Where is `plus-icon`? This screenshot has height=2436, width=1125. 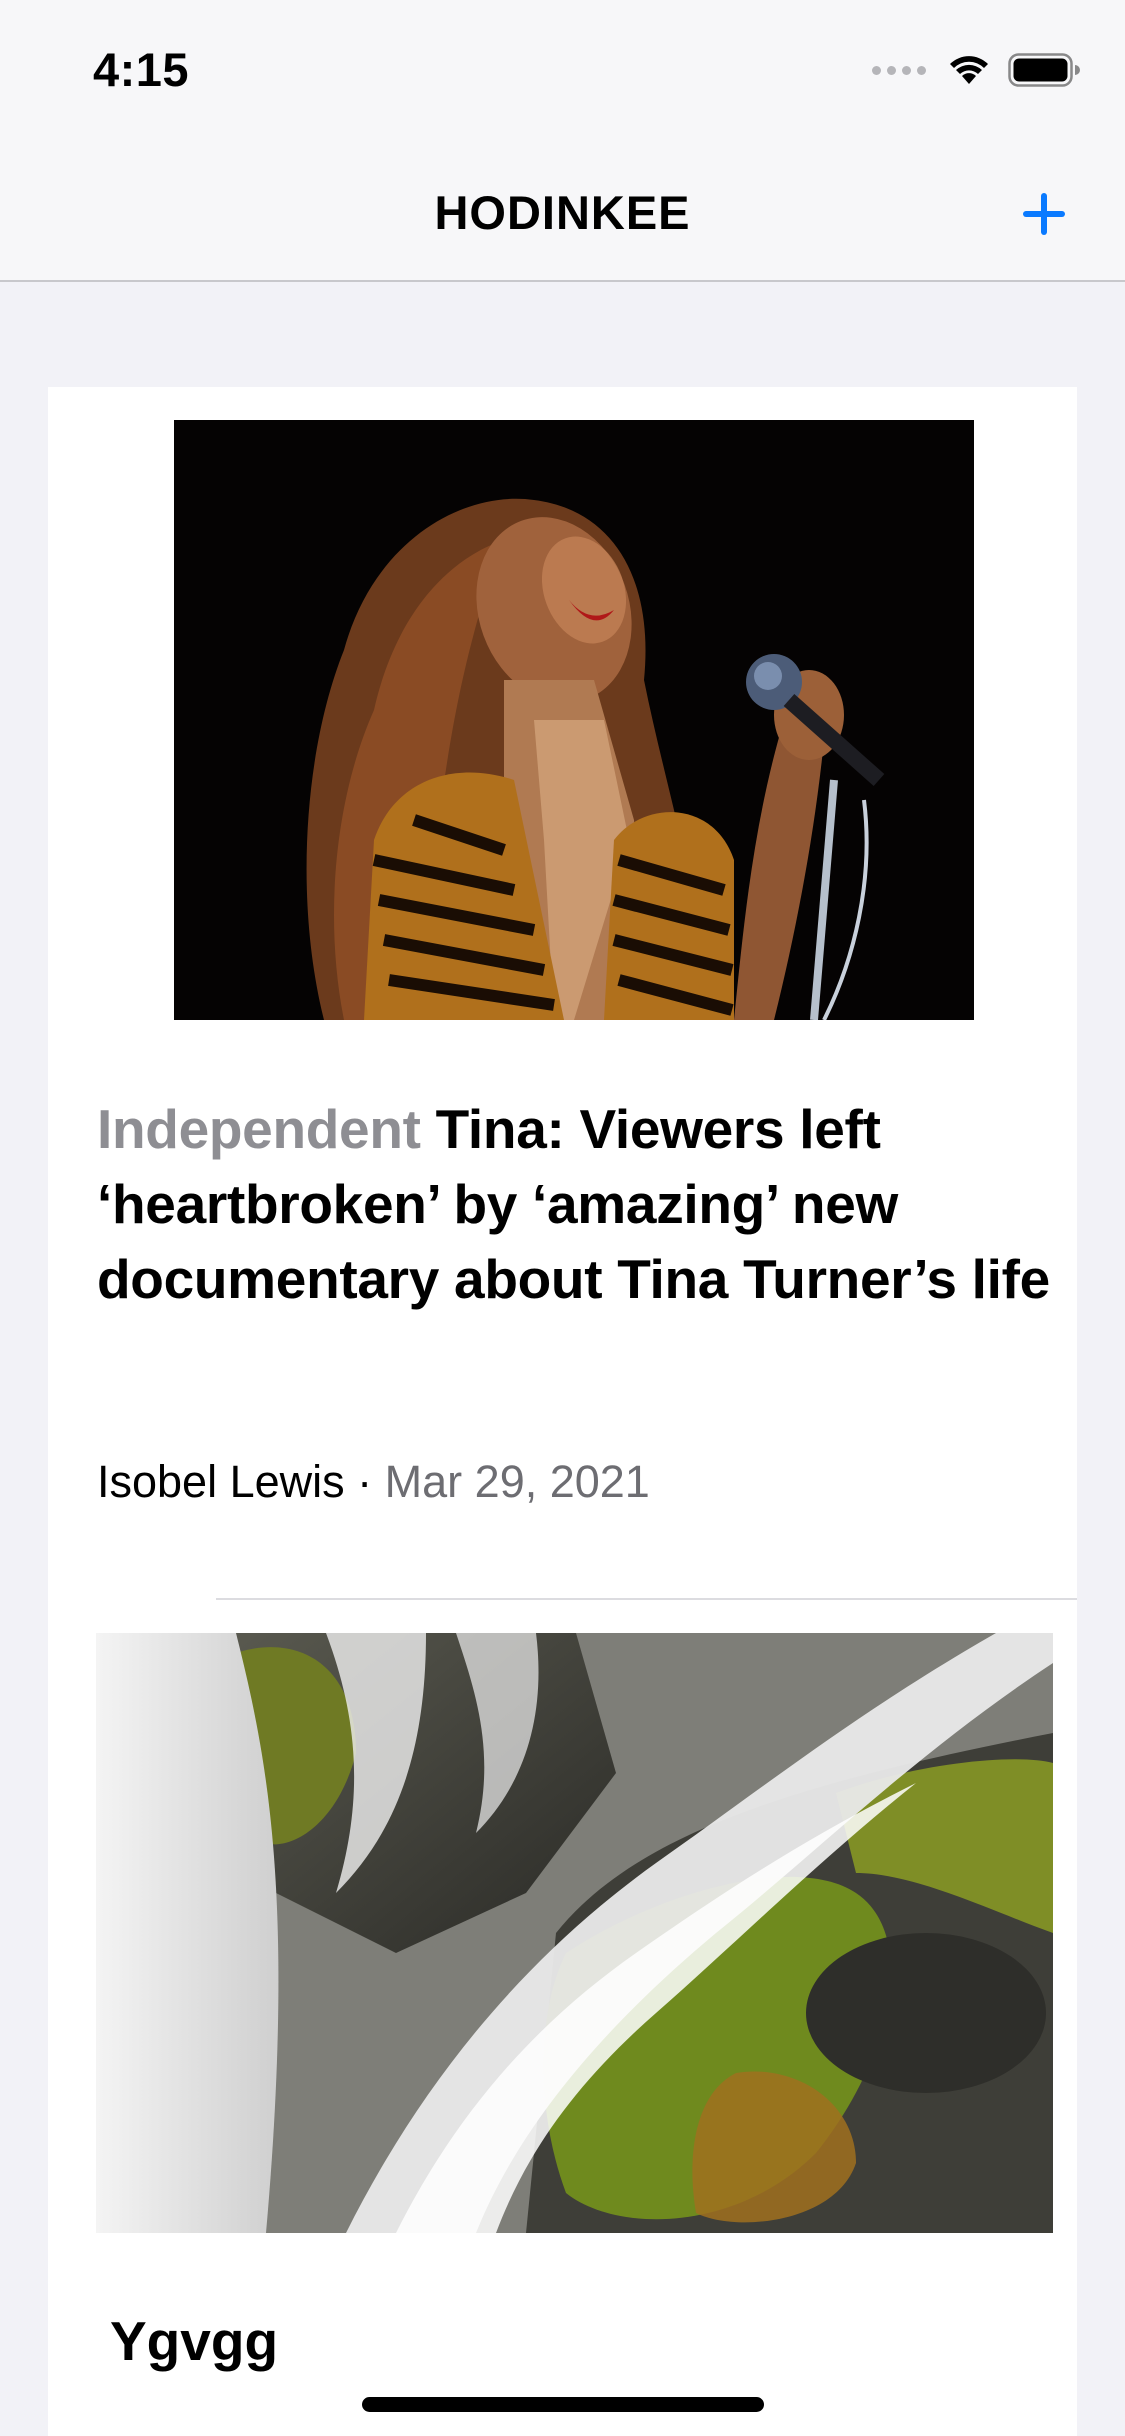 plus-icon is located at coordinates (1044, 214).